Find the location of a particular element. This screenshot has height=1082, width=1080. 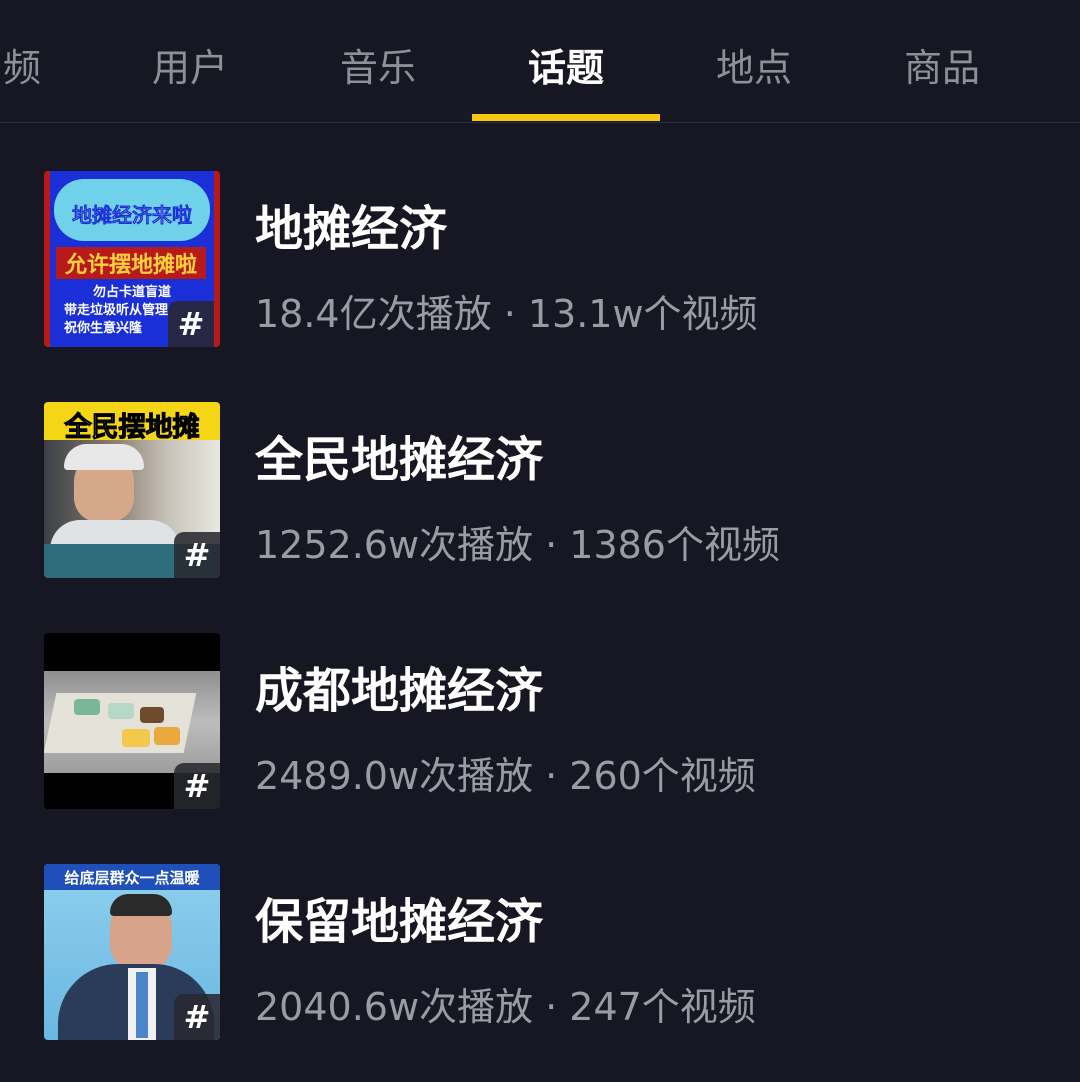

thumbnail-caption: 给底层群众一点温暖 is located at coordinates (132, 878).